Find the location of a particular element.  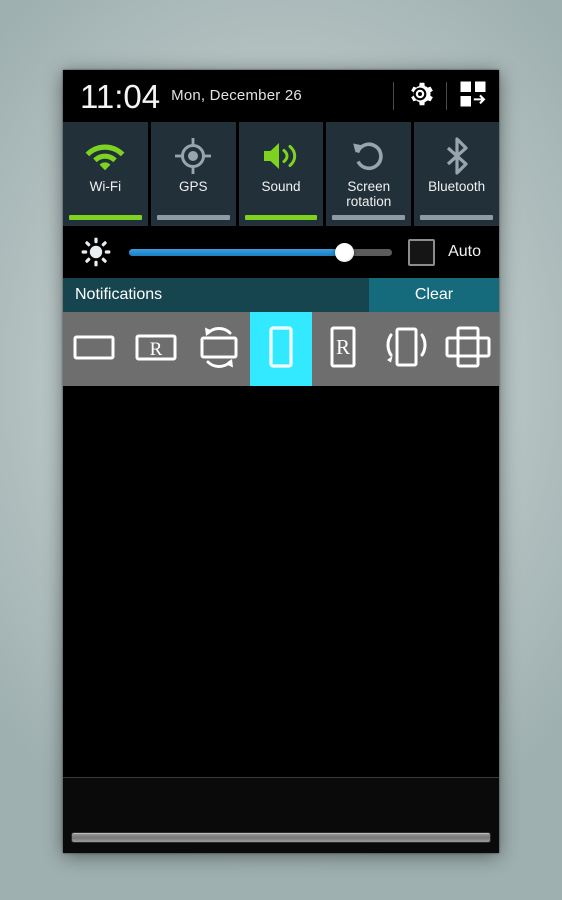

brightness-row: Auto is located at coordinates (281, 252).